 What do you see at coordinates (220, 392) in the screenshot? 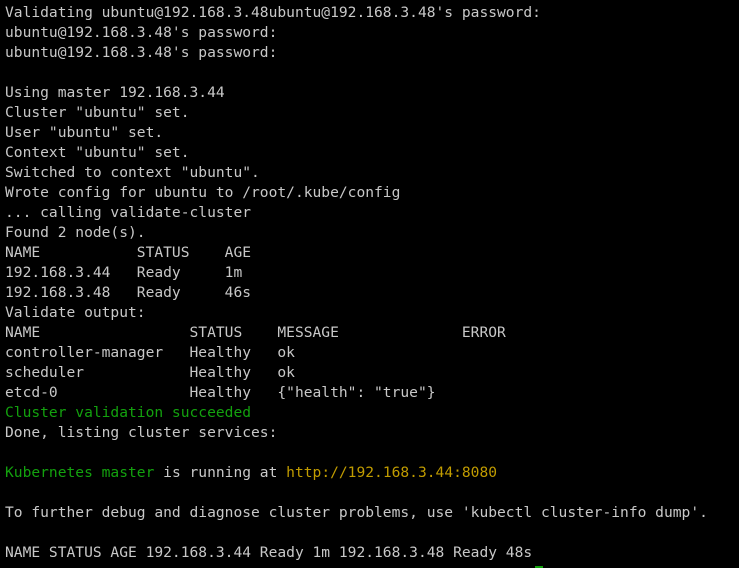
I see `terminal-line: etcd-0 Healthy {"health": "true"}` at bounding box center [220, 392].